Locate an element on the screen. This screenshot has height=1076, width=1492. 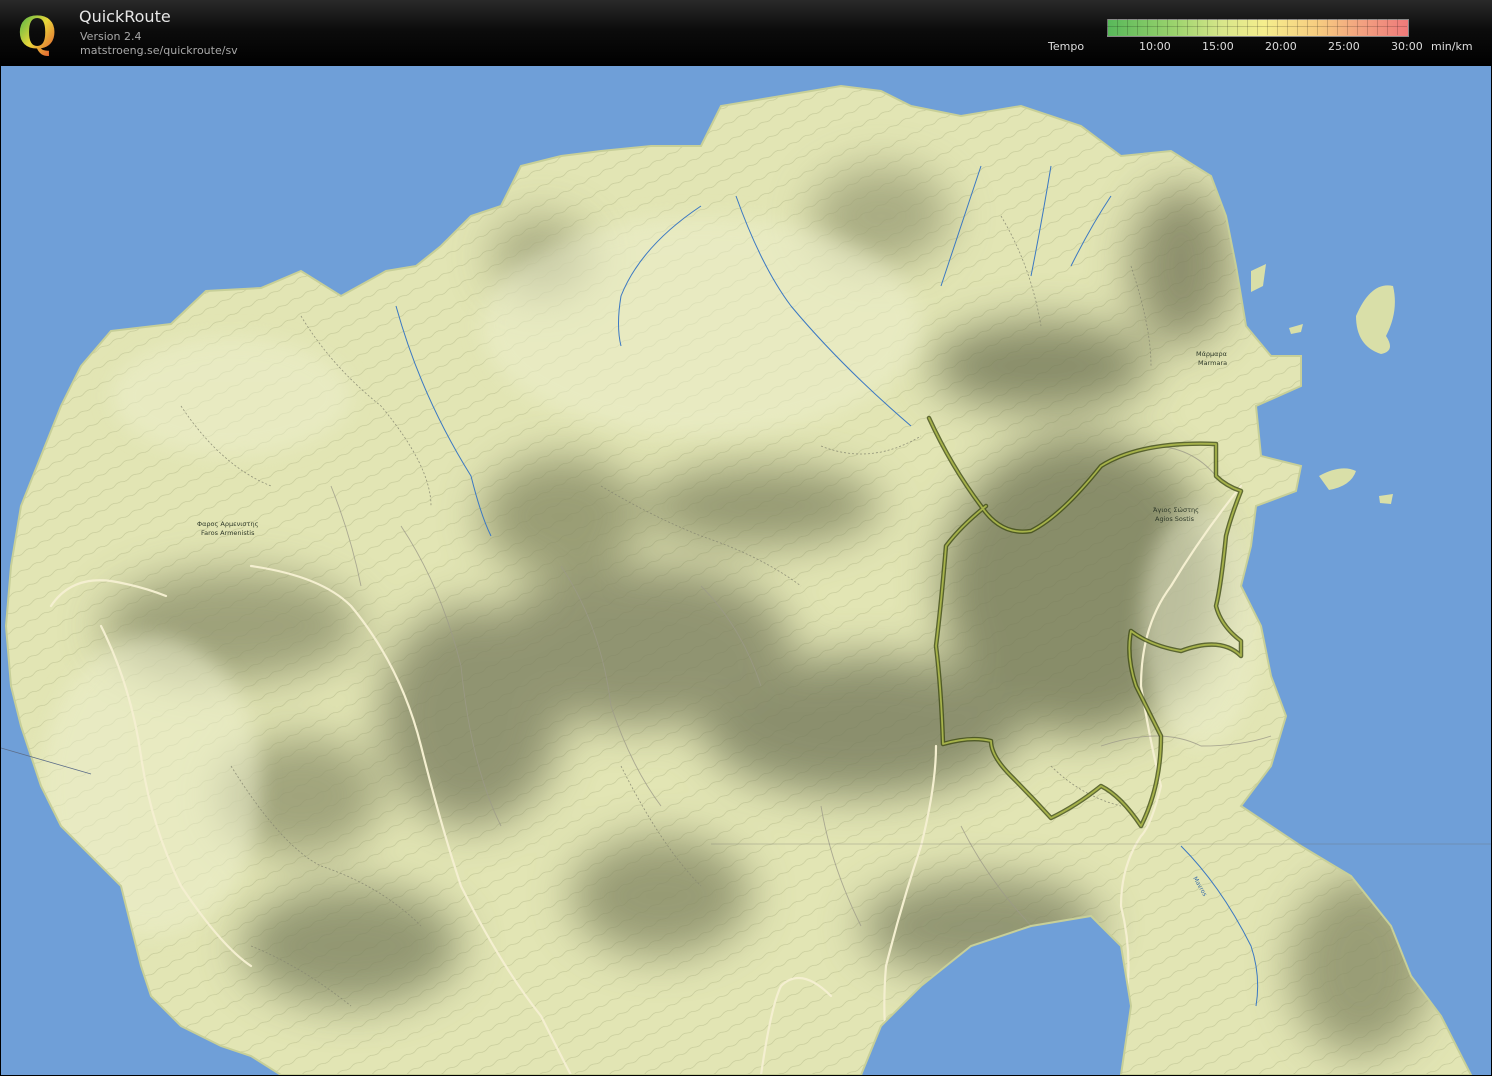
legend-tick: 30:00 is located at coordinates (1407, 46).